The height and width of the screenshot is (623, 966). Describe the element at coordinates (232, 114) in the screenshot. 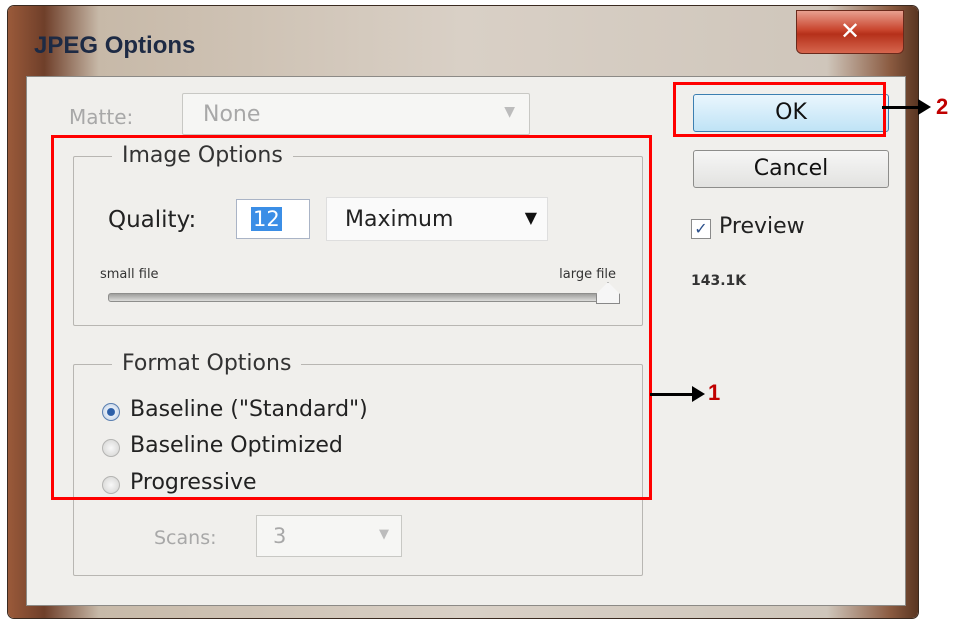

I see `matte-value: None` at that location.